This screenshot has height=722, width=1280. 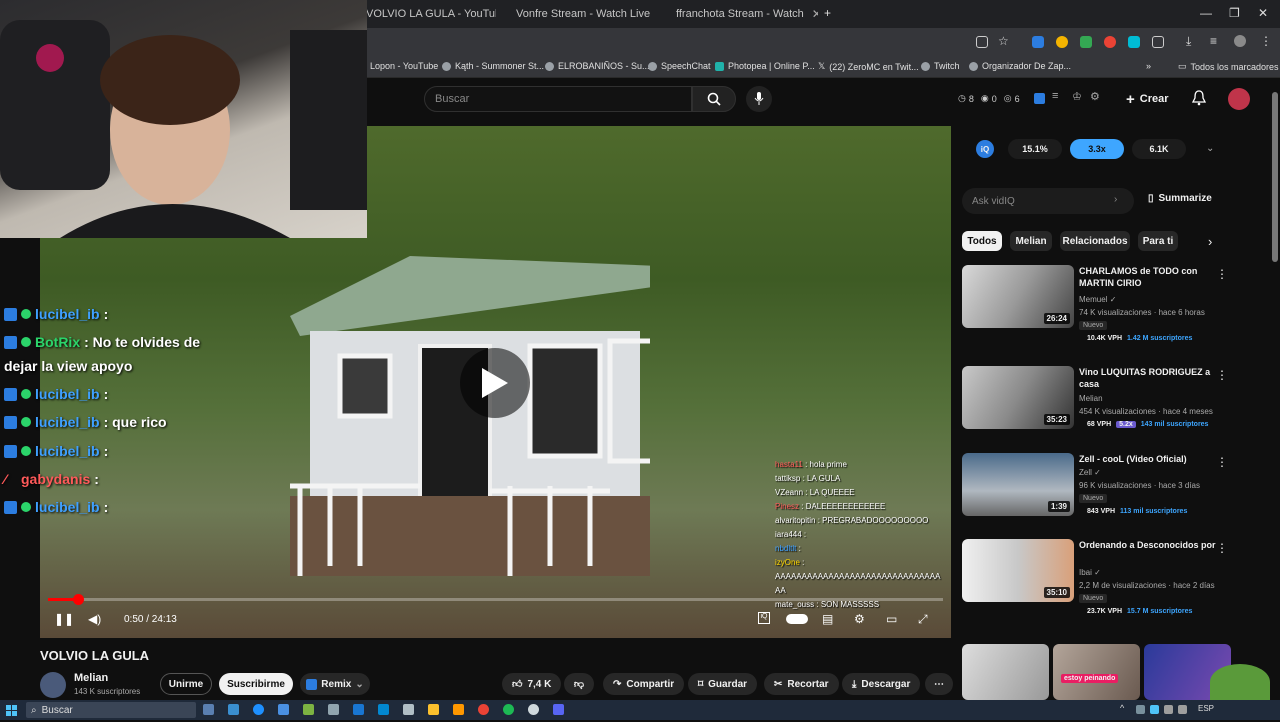 What do you see at coordinates (891, 619) in the screenshot?
I see `theater-mode-icon: ▭` at bounding box center [891, 619].